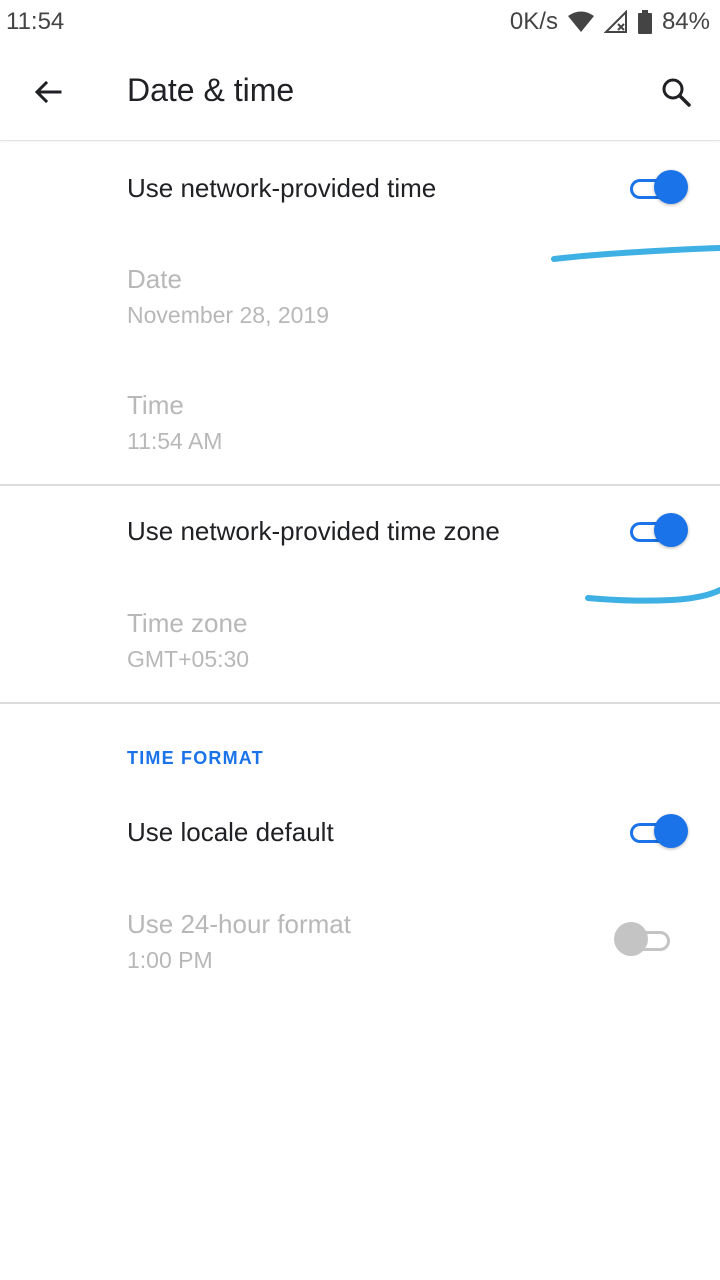 This screenshot has width=720, height=1280. I want to click on status-time: 11:54, so click(35, 21).